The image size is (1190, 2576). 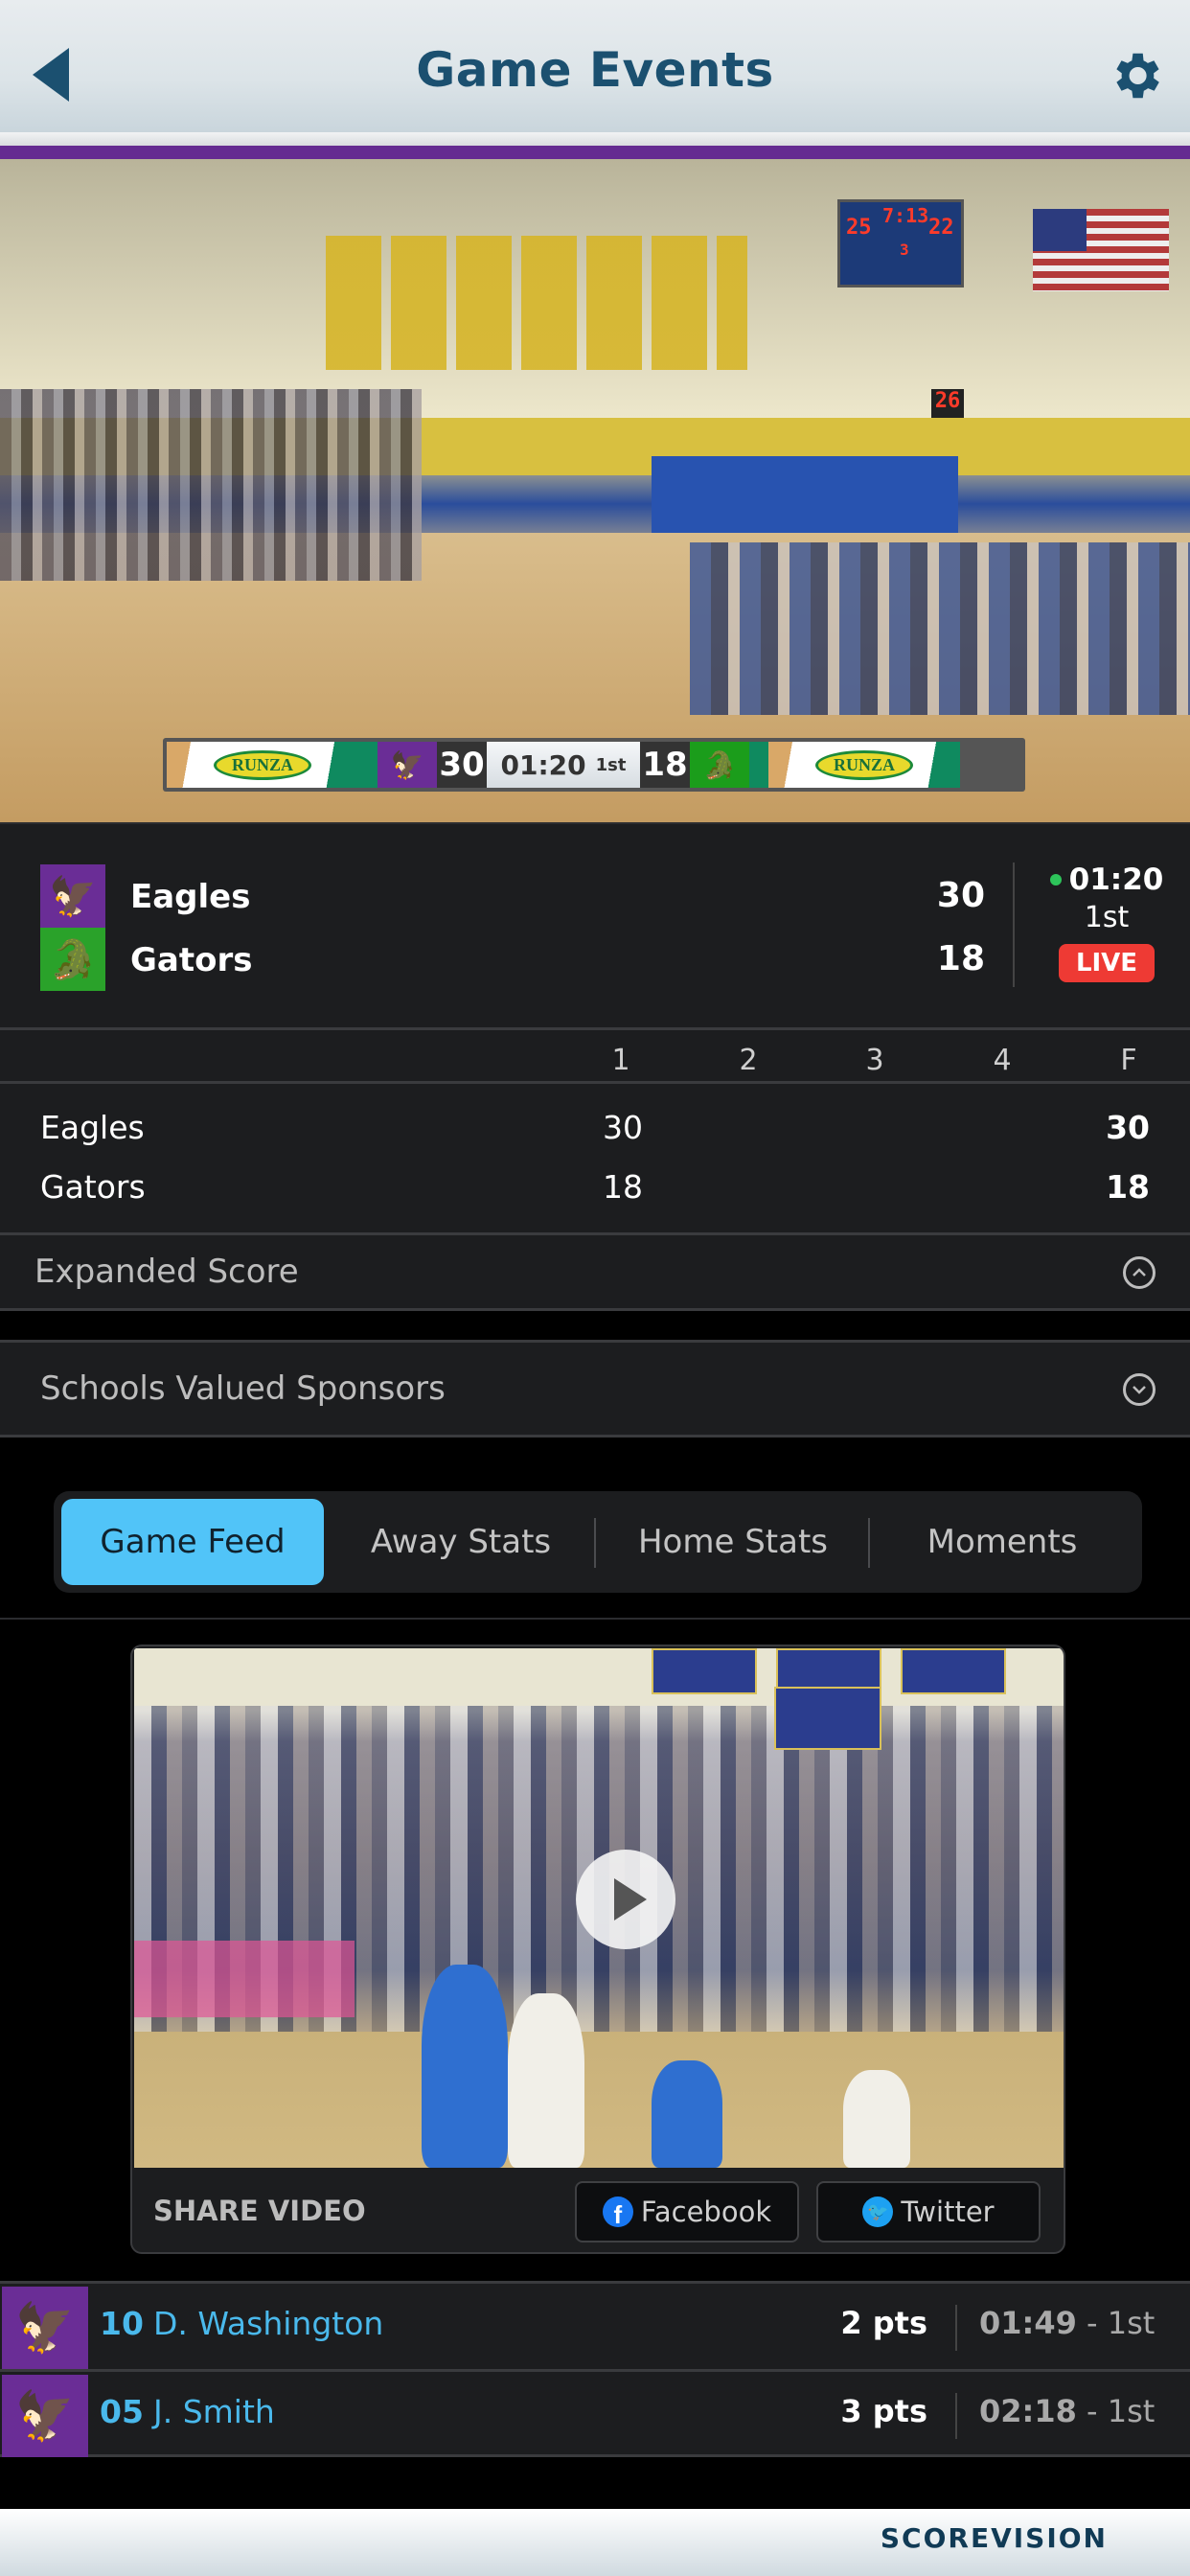 I want to click on broadcast-score-bug: RUNZA 🦅 30 01:20 1st 18 🐊 RUNZA, so click(x=594, y=765).